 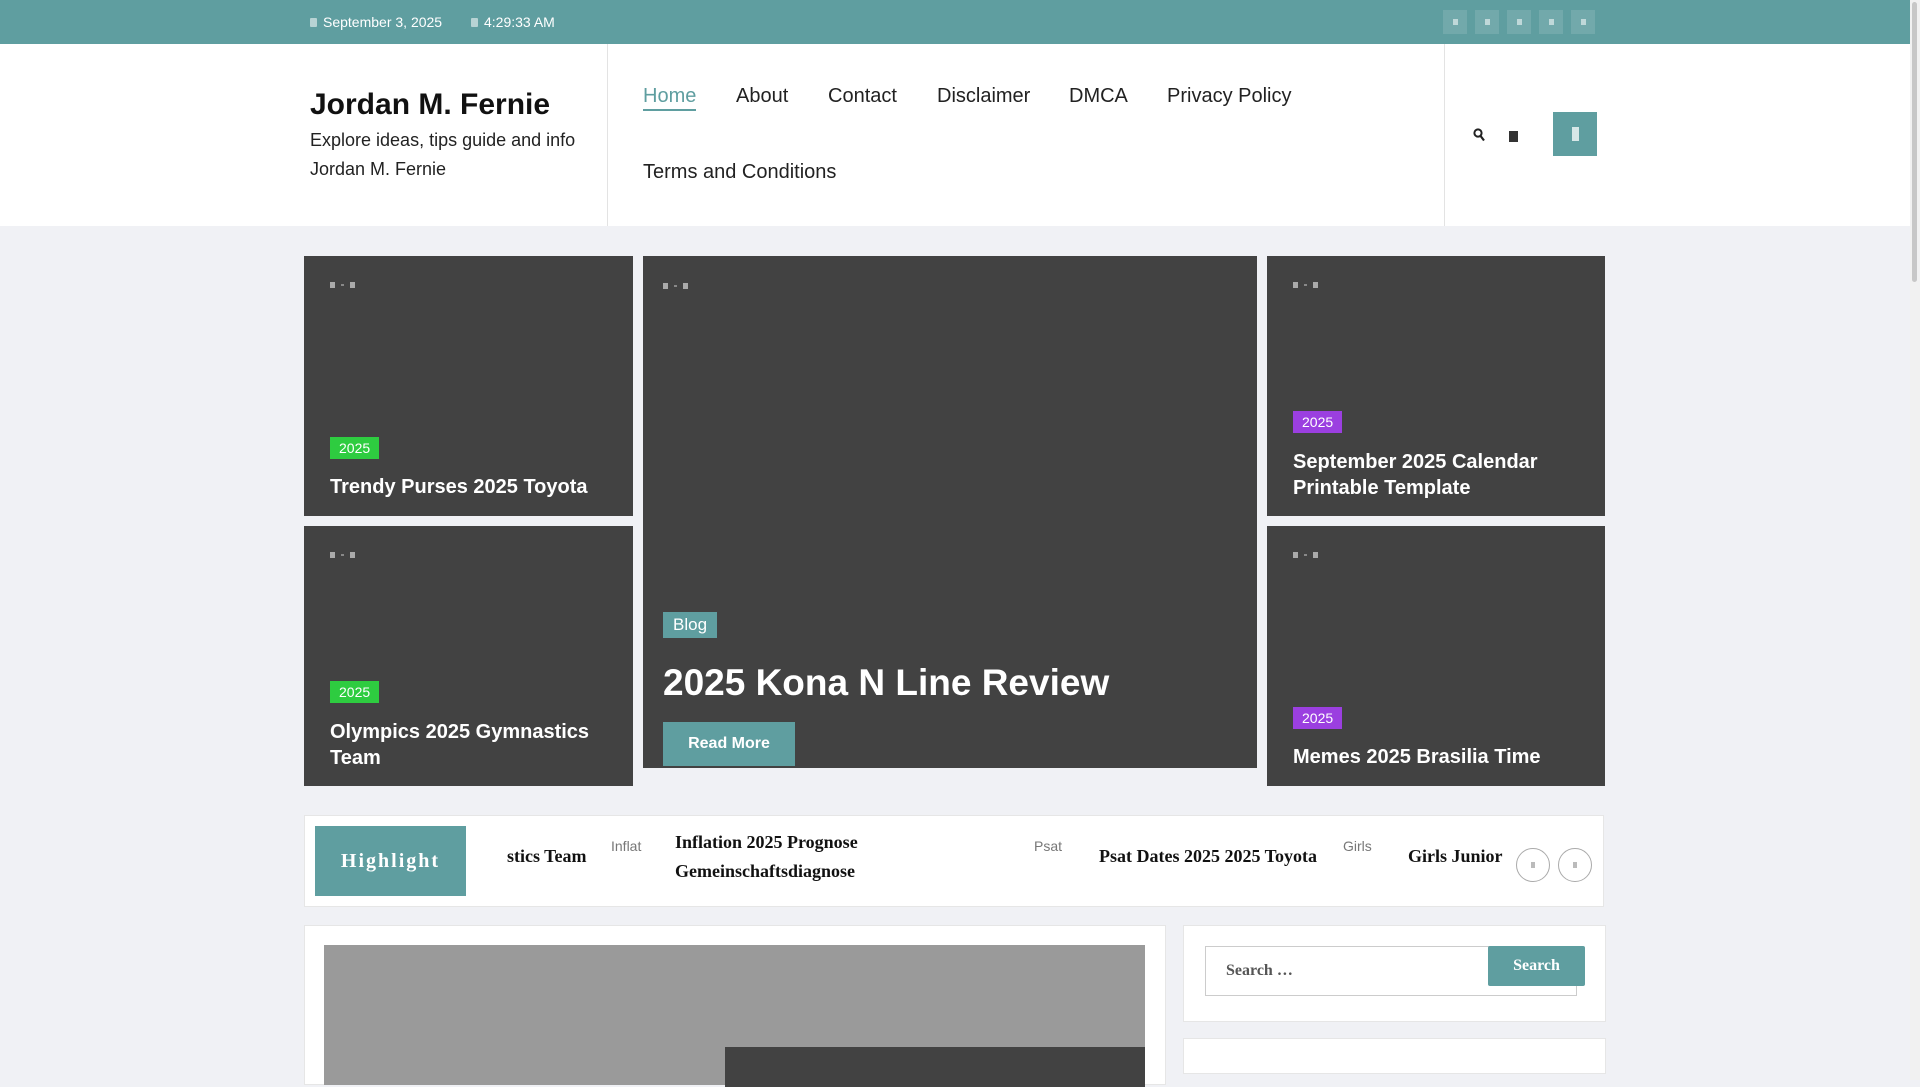 What do you see at coordinates (474, 22) in the screenshot?
I see `clock-icon` at bounding box center [474, 22].